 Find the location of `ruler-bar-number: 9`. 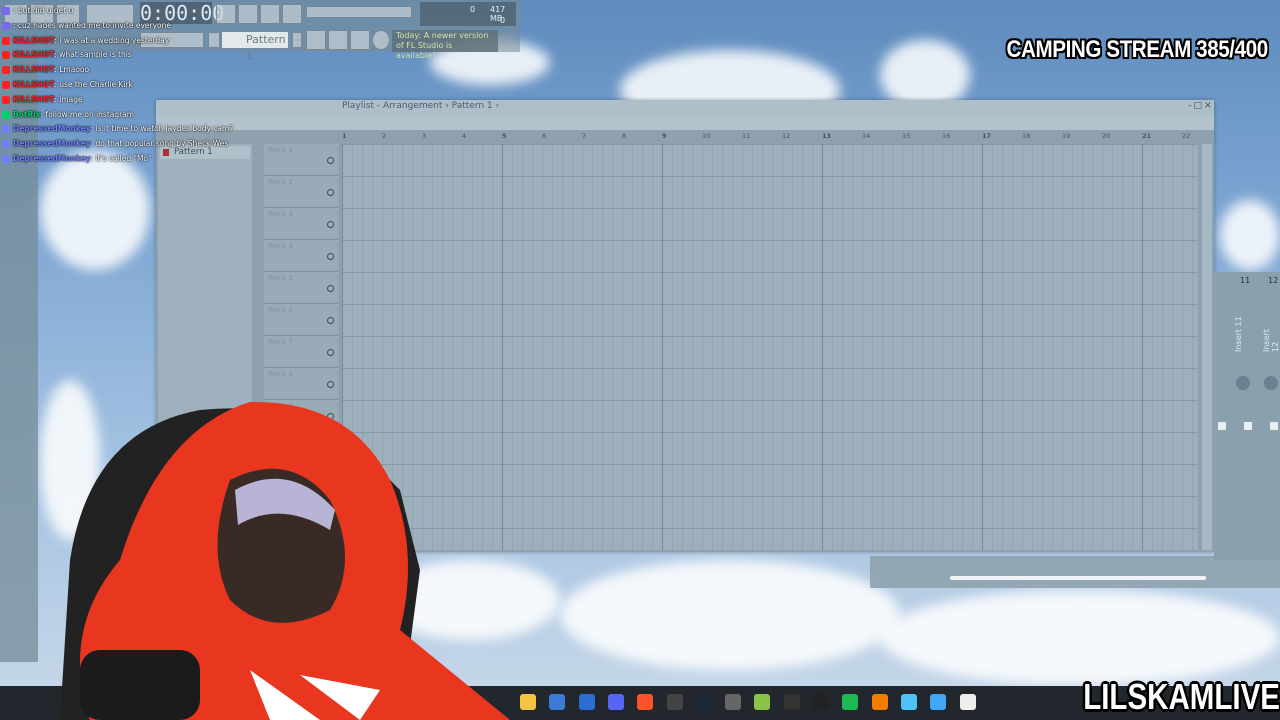

ruler-bar-number: 9 is located at coordinates (664, 136).